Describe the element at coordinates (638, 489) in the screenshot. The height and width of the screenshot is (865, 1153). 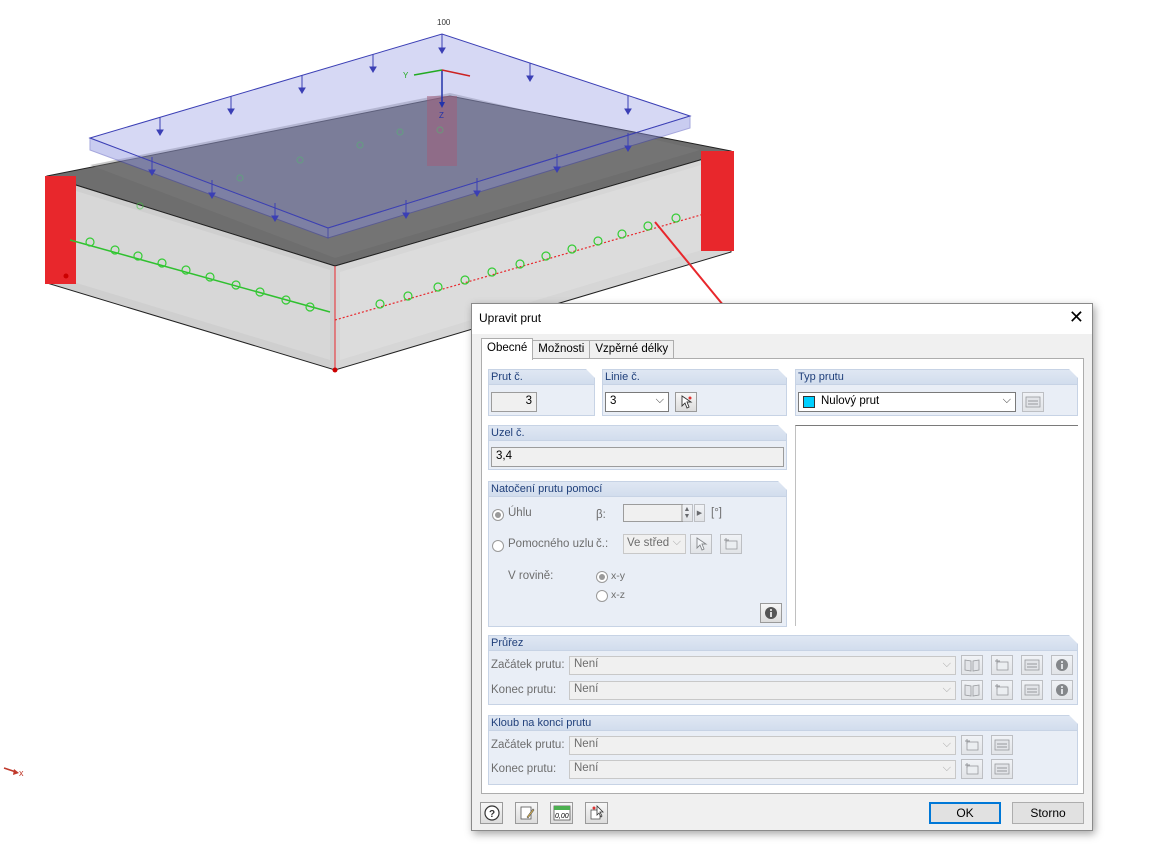
I see `rotation-label: Natočení prutu pomocí` at that location.